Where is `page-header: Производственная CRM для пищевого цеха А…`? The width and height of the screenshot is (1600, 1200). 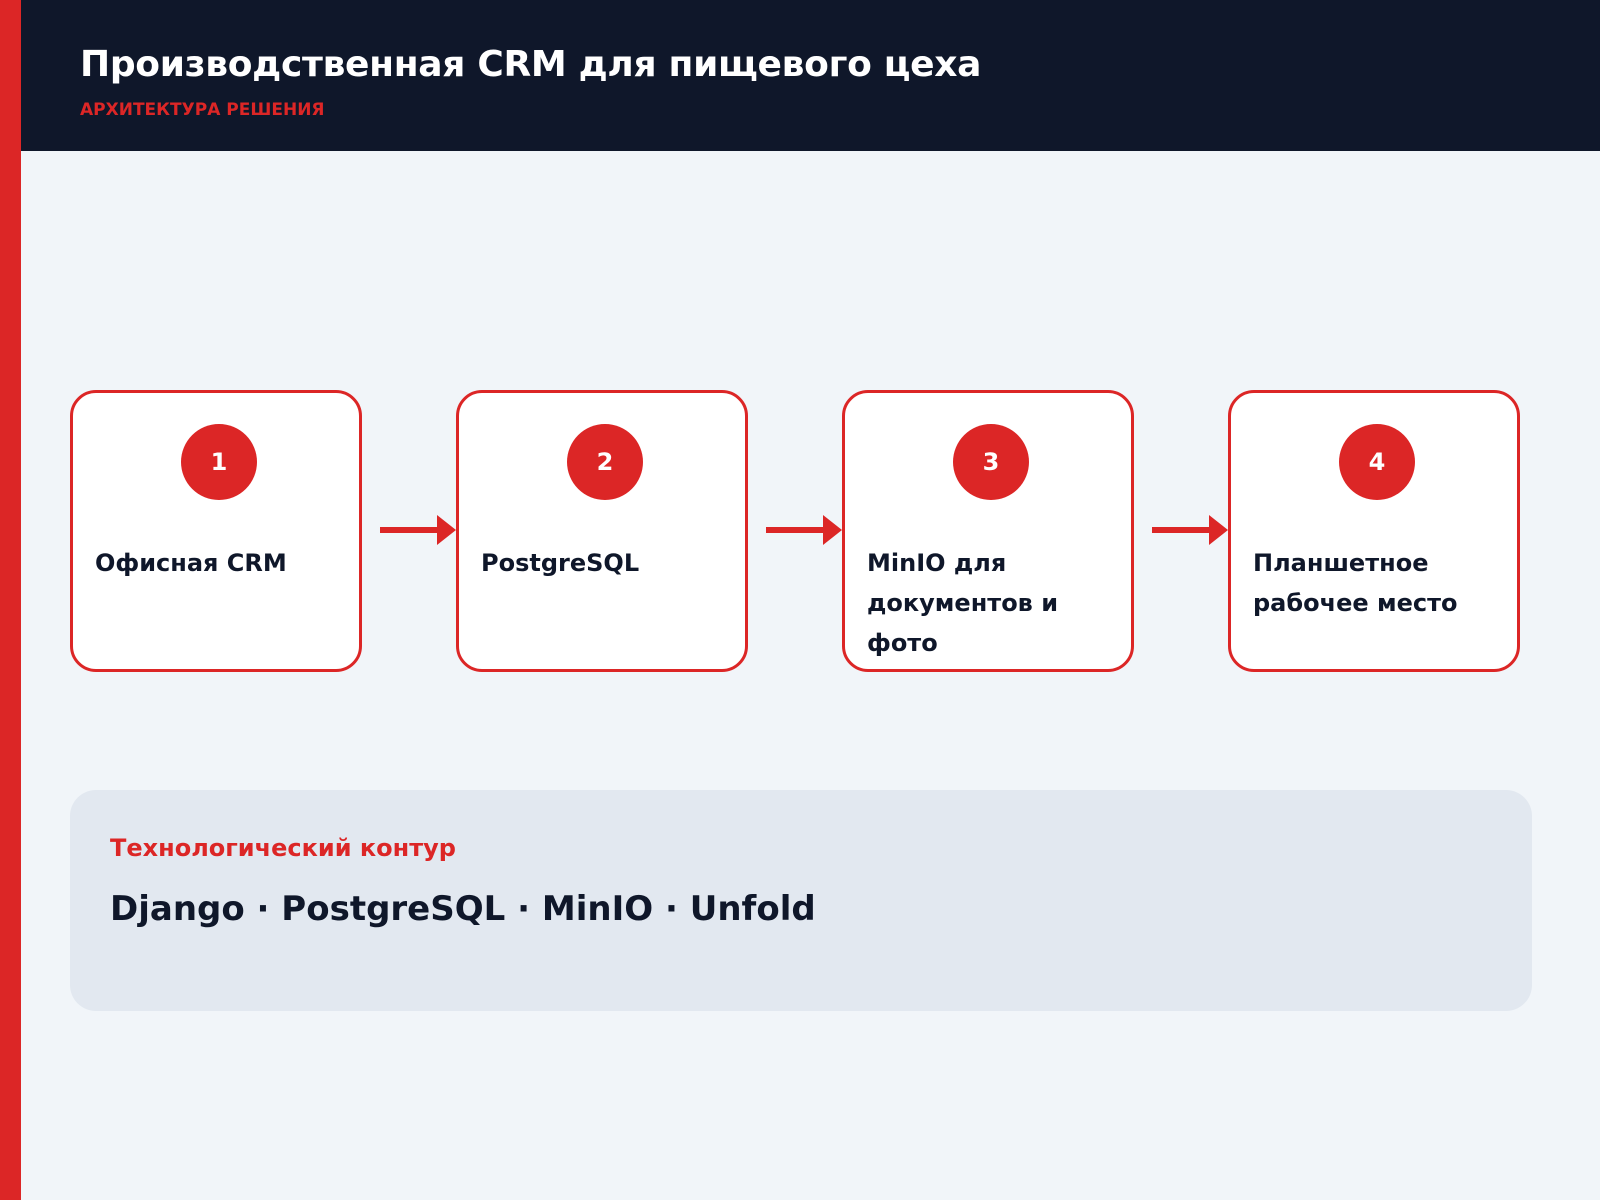
page-header: Производственная CRM для пищевого цеха А… is located at coordinates (810, 75).